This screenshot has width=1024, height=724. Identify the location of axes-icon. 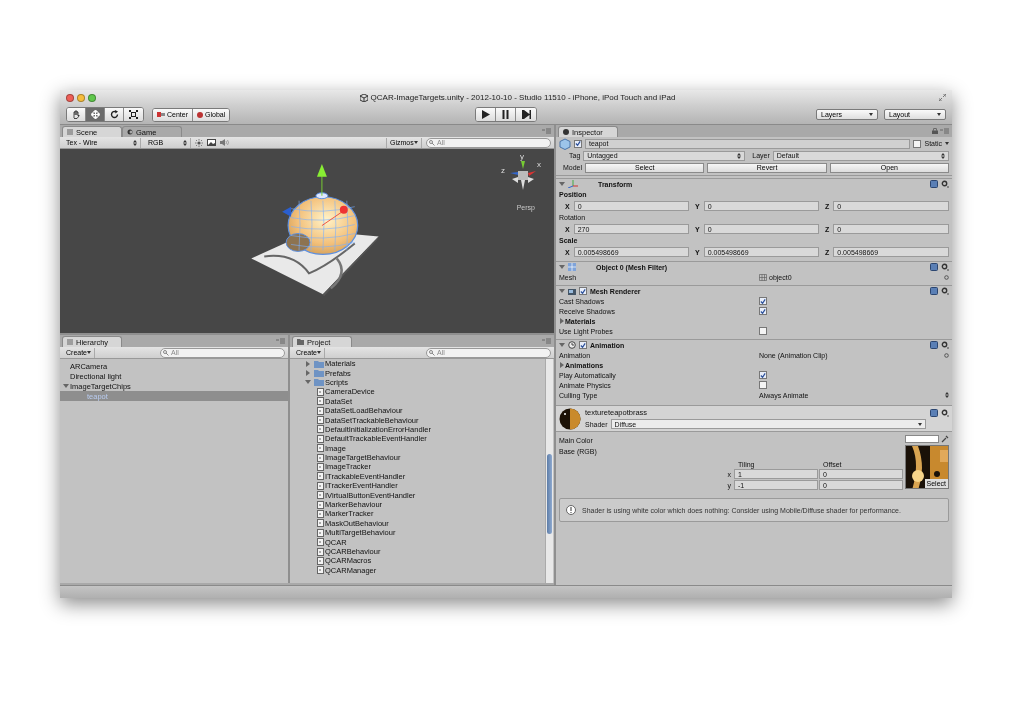
(573, 184).